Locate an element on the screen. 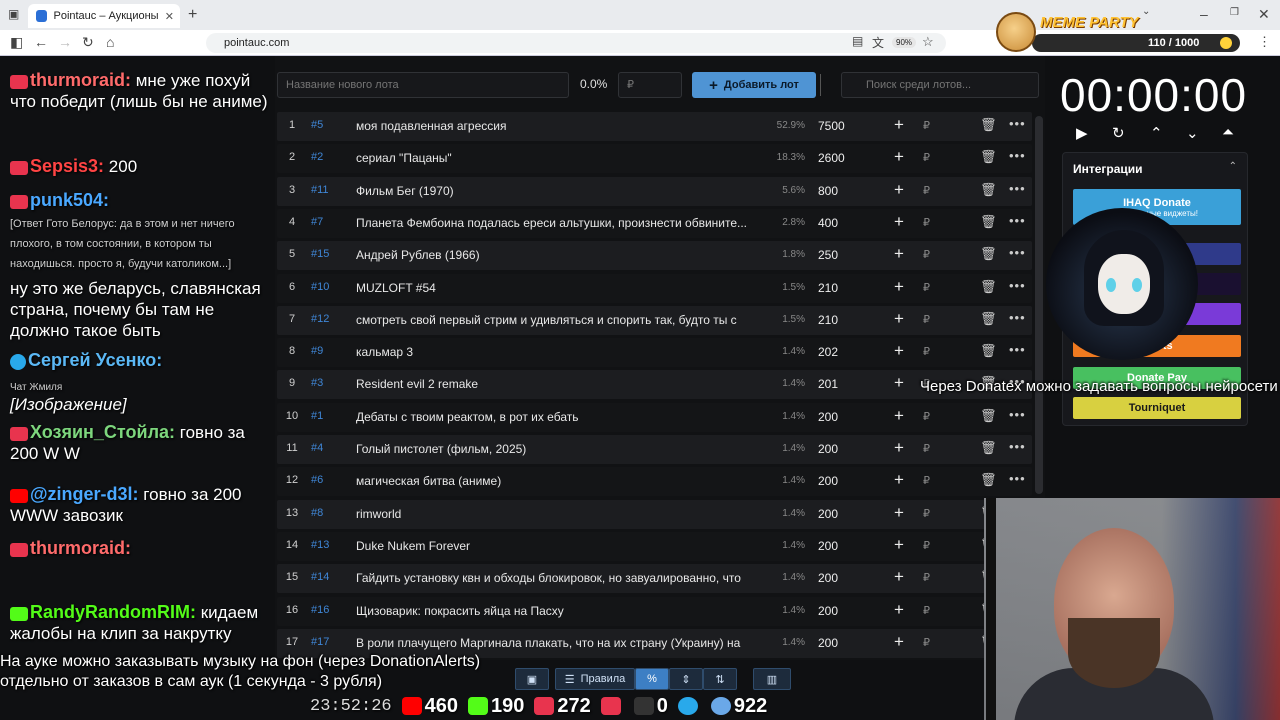 The width and height of the screenshot is (1280, 720). chevron-up-icon: ⌃ is located at coordinates (1156, 133).